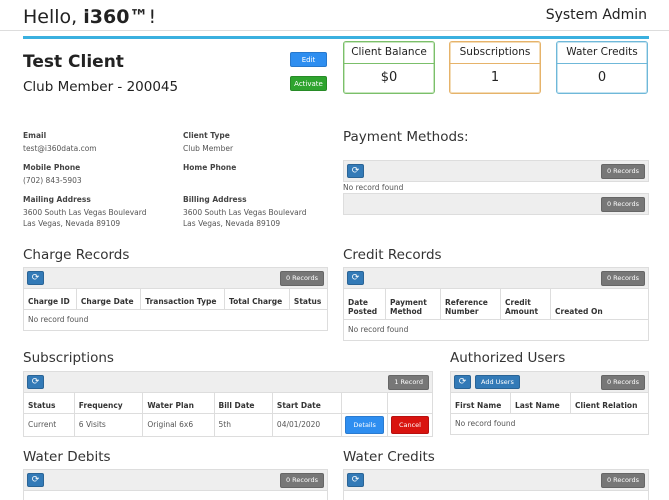  Describe the element at coordinates (301, 278) in the screenshot. I see `charge-records-count: 0 Records` at that location.